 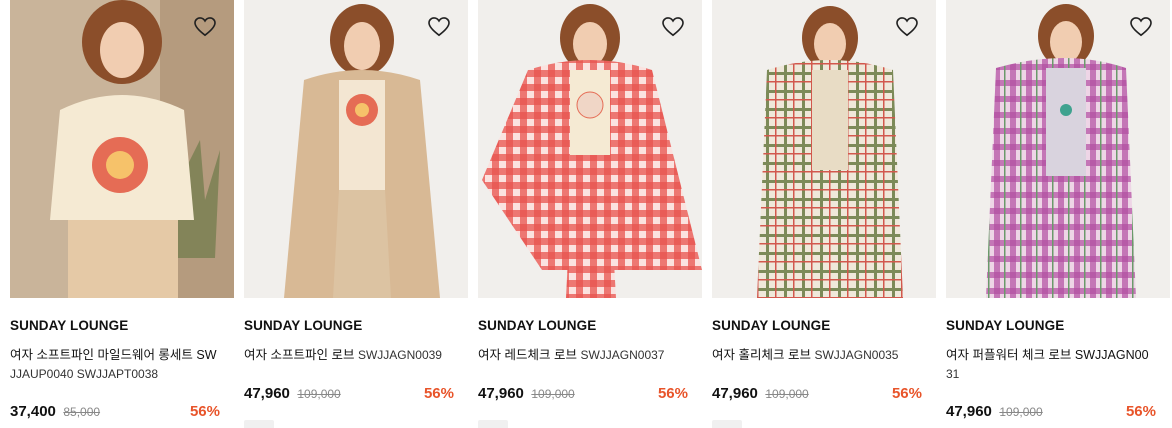 I want to click on product-title: 여자 소프트파인 로브, so click(x=299, y=355).